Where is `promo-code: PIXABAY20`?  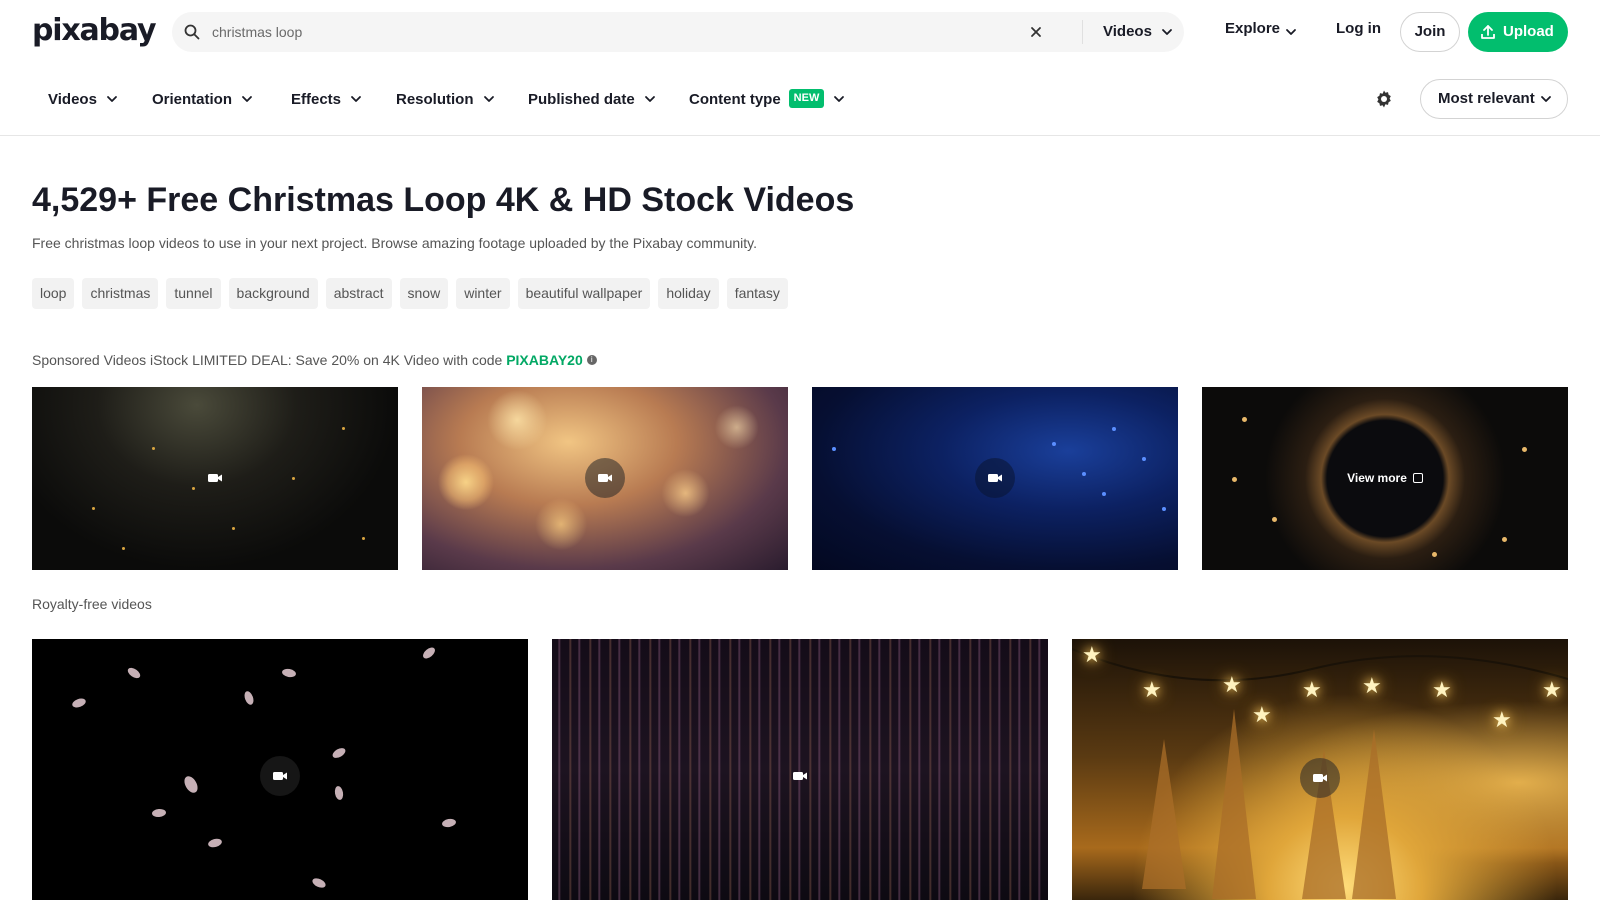 promo-code: PIXABAY20 is located at coordinates (544, 360).